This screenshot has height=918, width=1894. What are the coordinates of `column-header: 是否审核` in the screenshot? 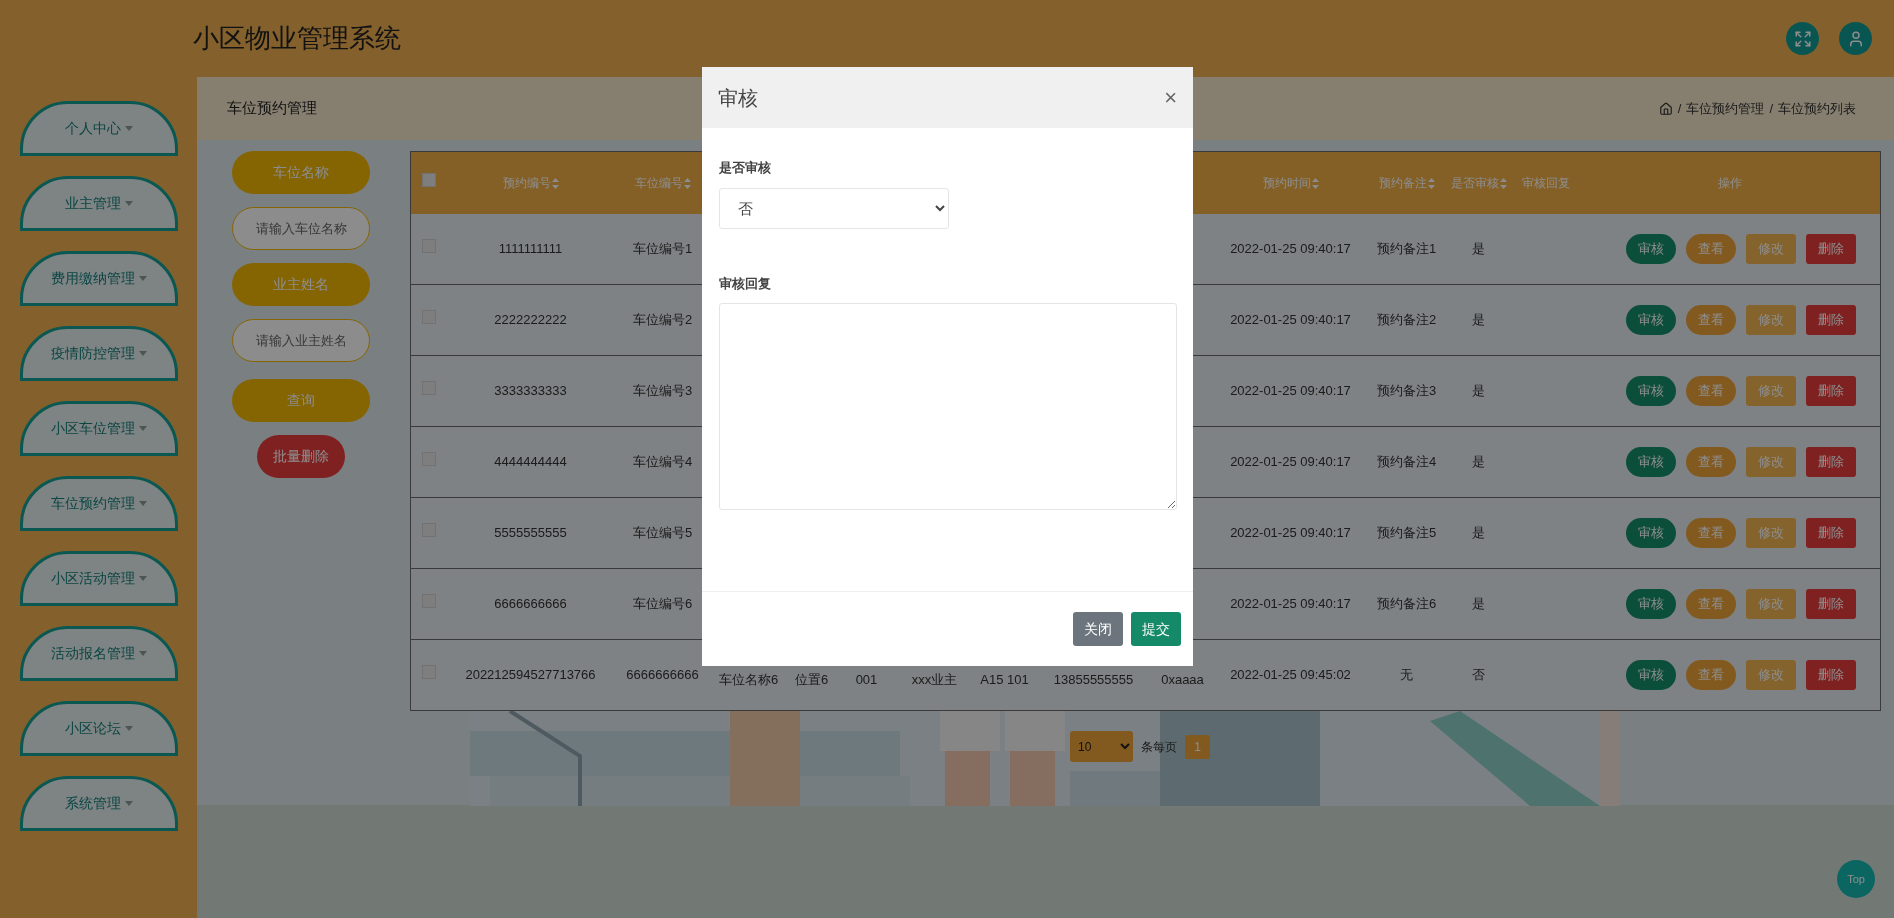 It's located at (1474, 182).